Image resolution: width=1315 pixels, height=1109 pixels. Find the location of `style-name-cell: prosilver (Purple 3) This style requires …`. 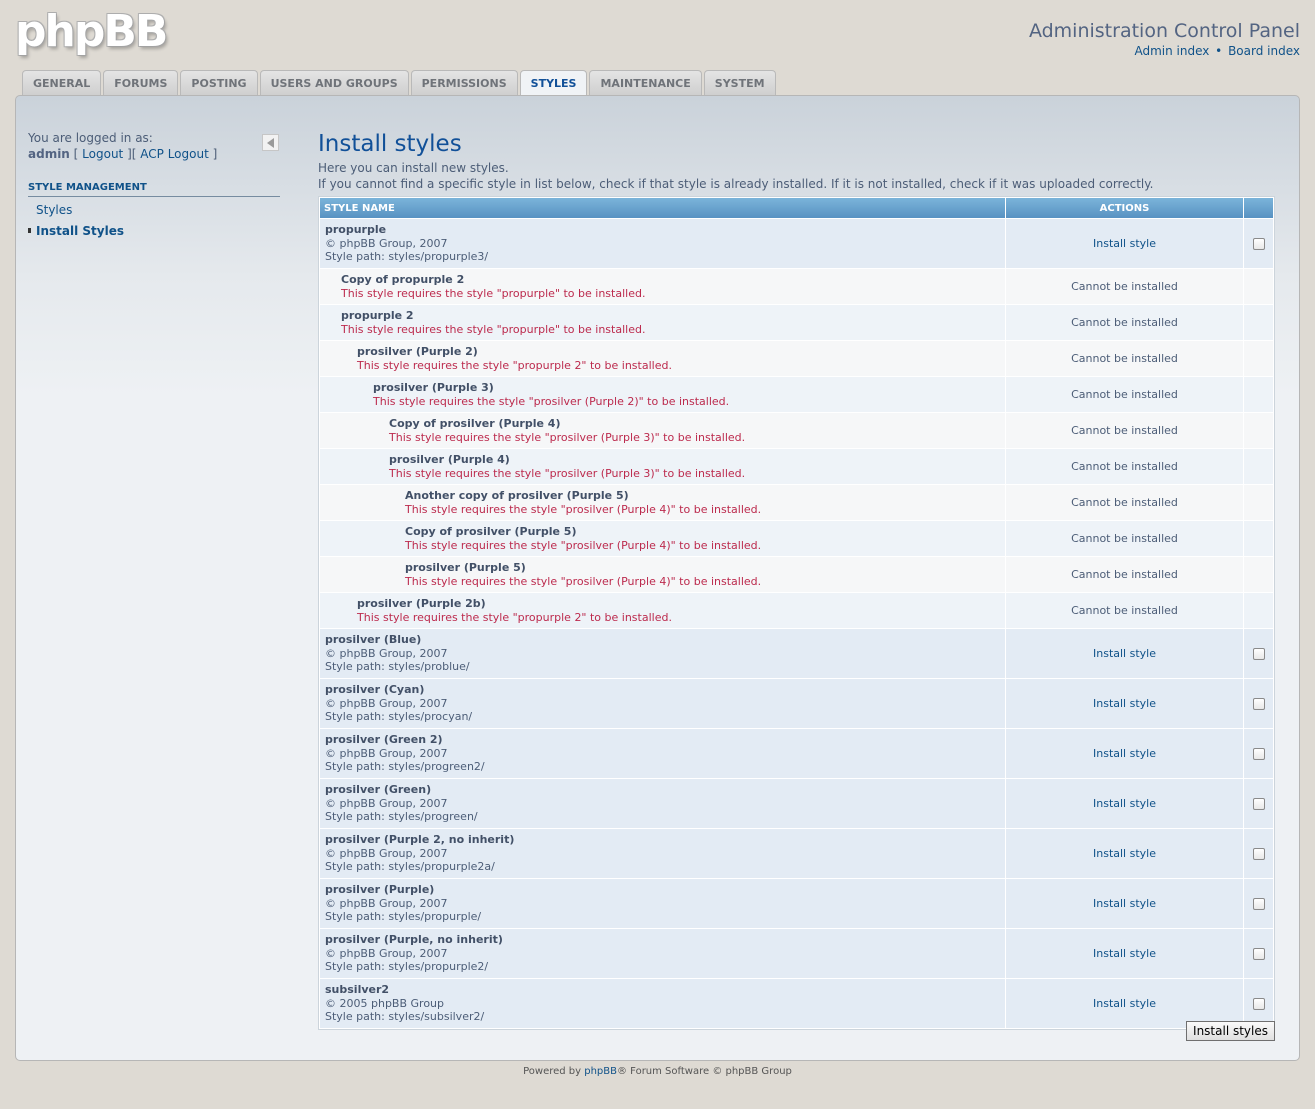

style-name-cell: prosilver (Purple 3) This style requires … is located at coordinates (662, 394).